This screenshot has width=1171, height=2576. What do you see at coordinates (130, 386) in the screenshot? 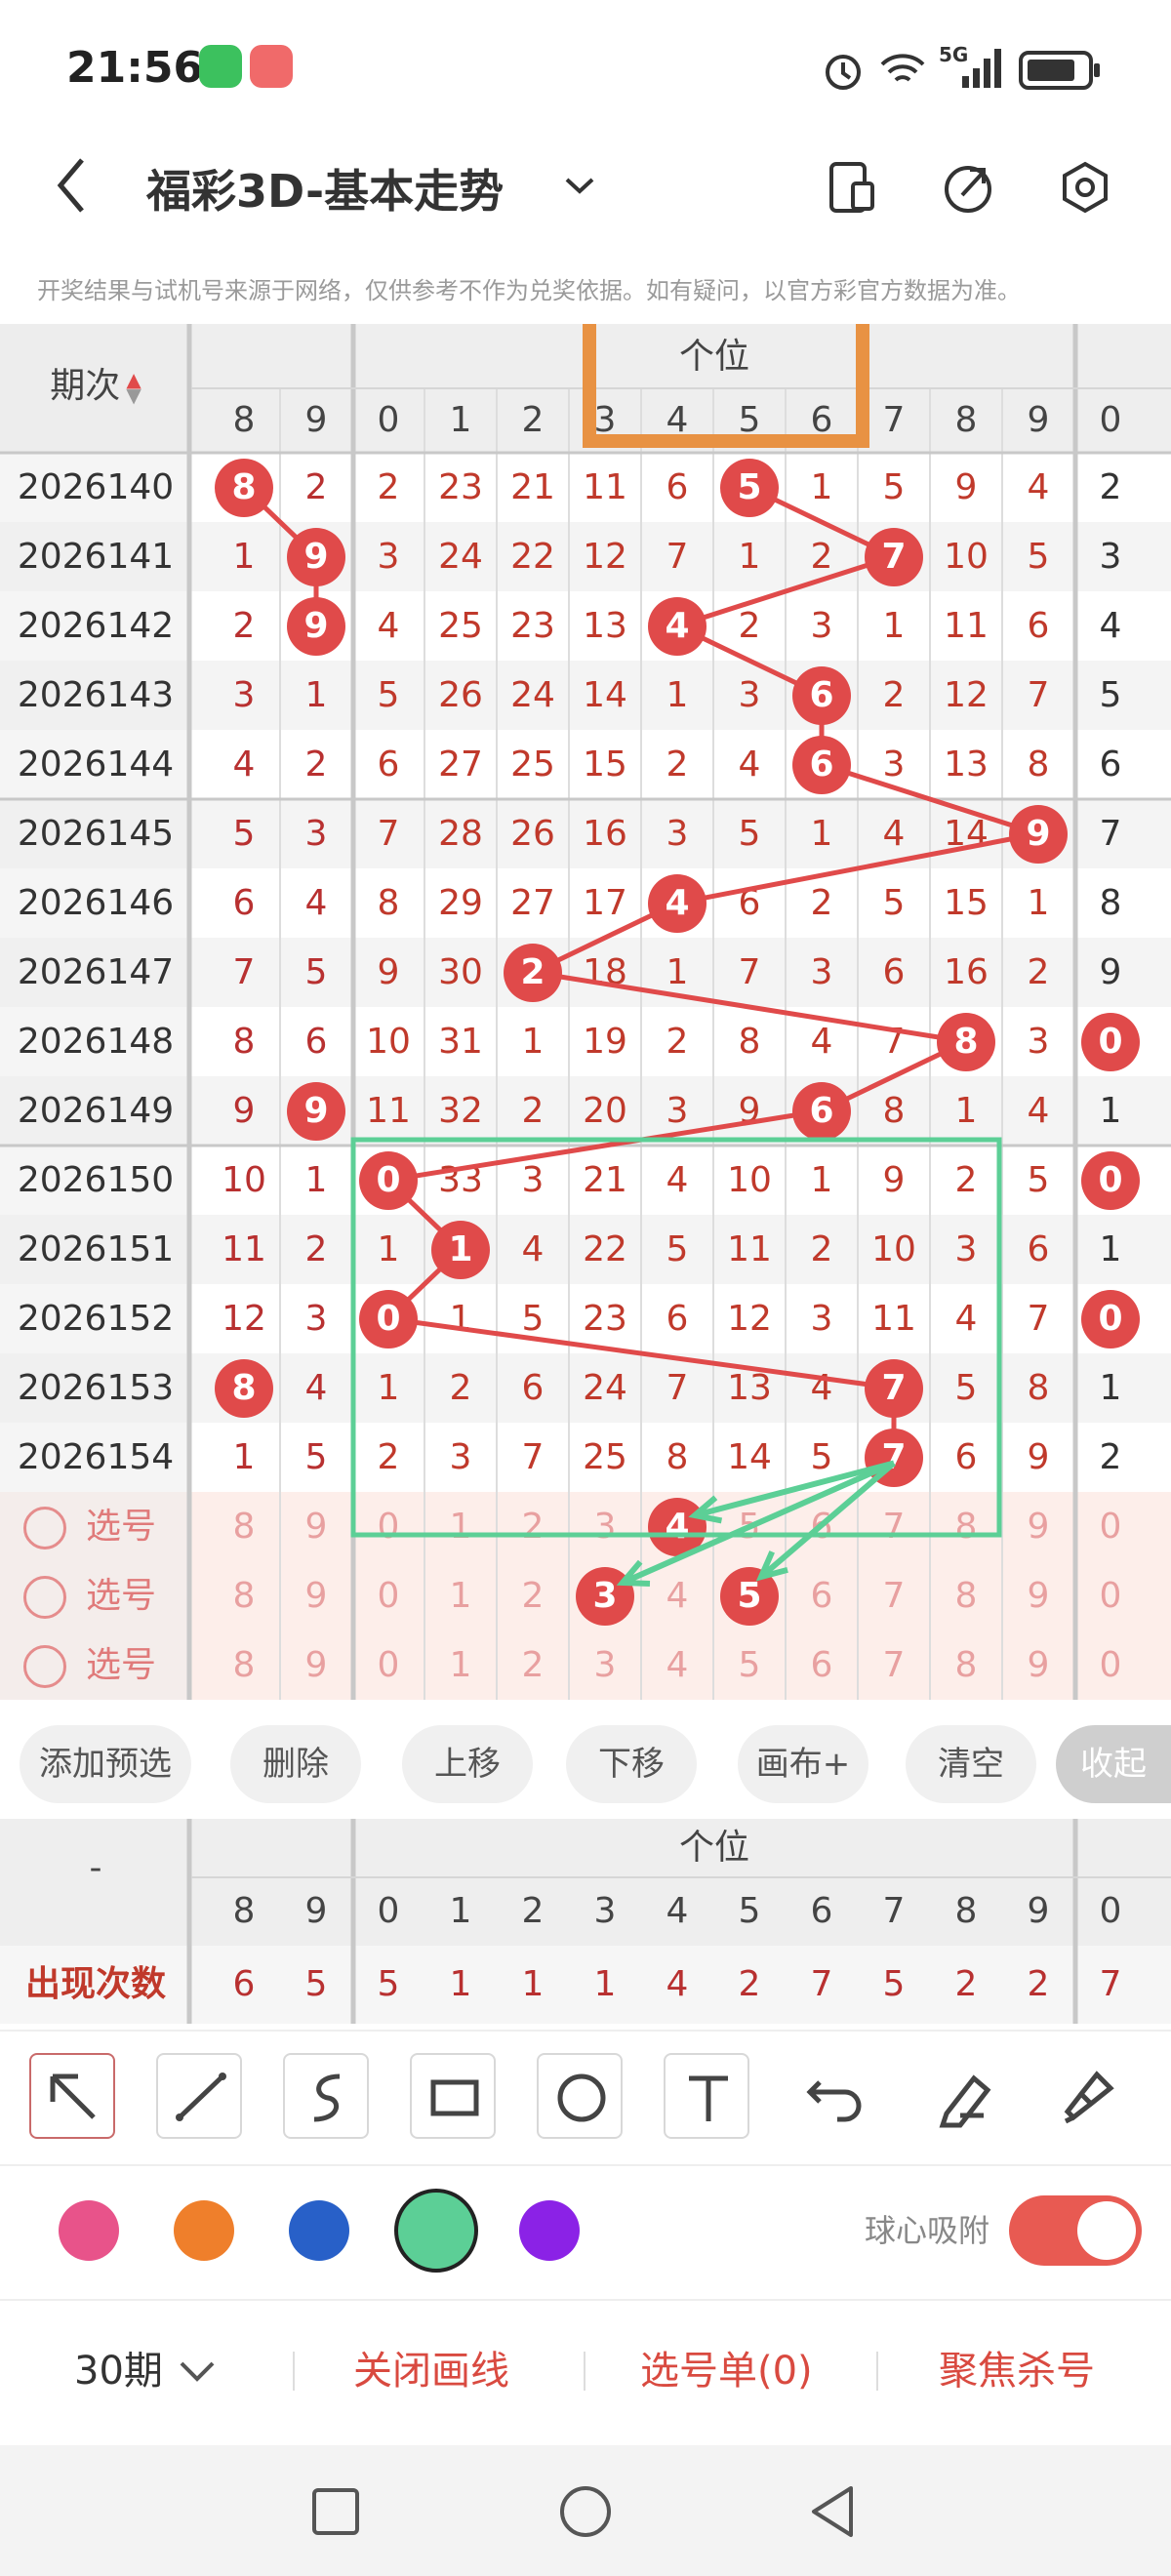
I see `sort-icon: ▲ ▼` at bounding box center [130, 386].